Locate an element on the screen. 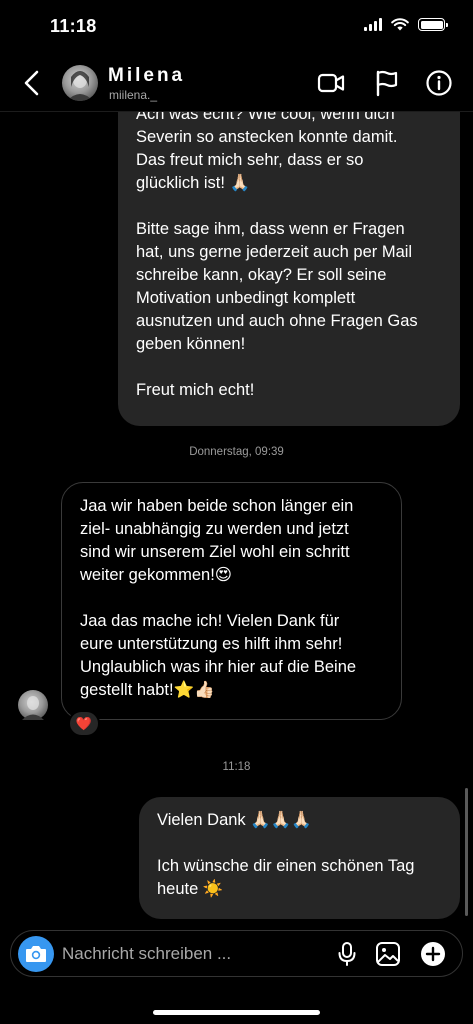 The image size is (473, 1024). status-icons is located at coordinates (406, 24).